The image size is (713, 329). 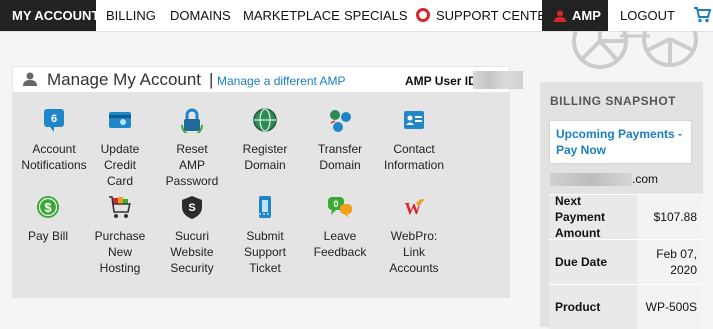 What do you see at coordinates (340, 227) in the screenshot?
I see `tile-leave-feedback: 0 Leave Feedback` at bounding box center [340, 227].